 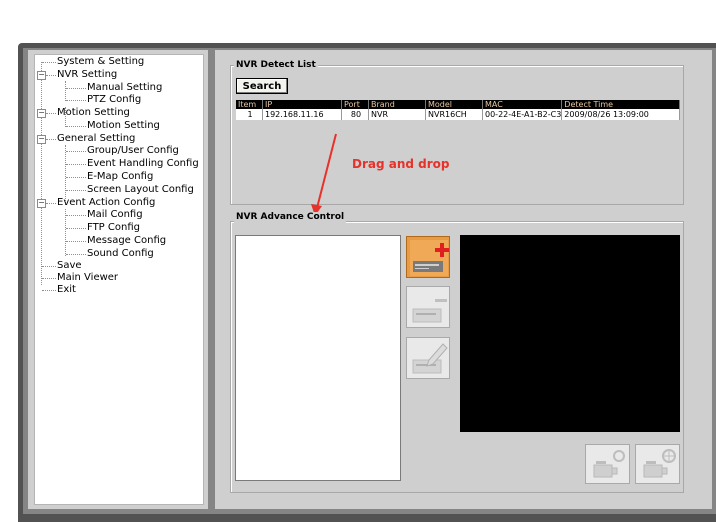 What do you see at coordinates (397, 114) in the screenshot?
I see `cell-brand: NVR` at bounding box center [397, 114].